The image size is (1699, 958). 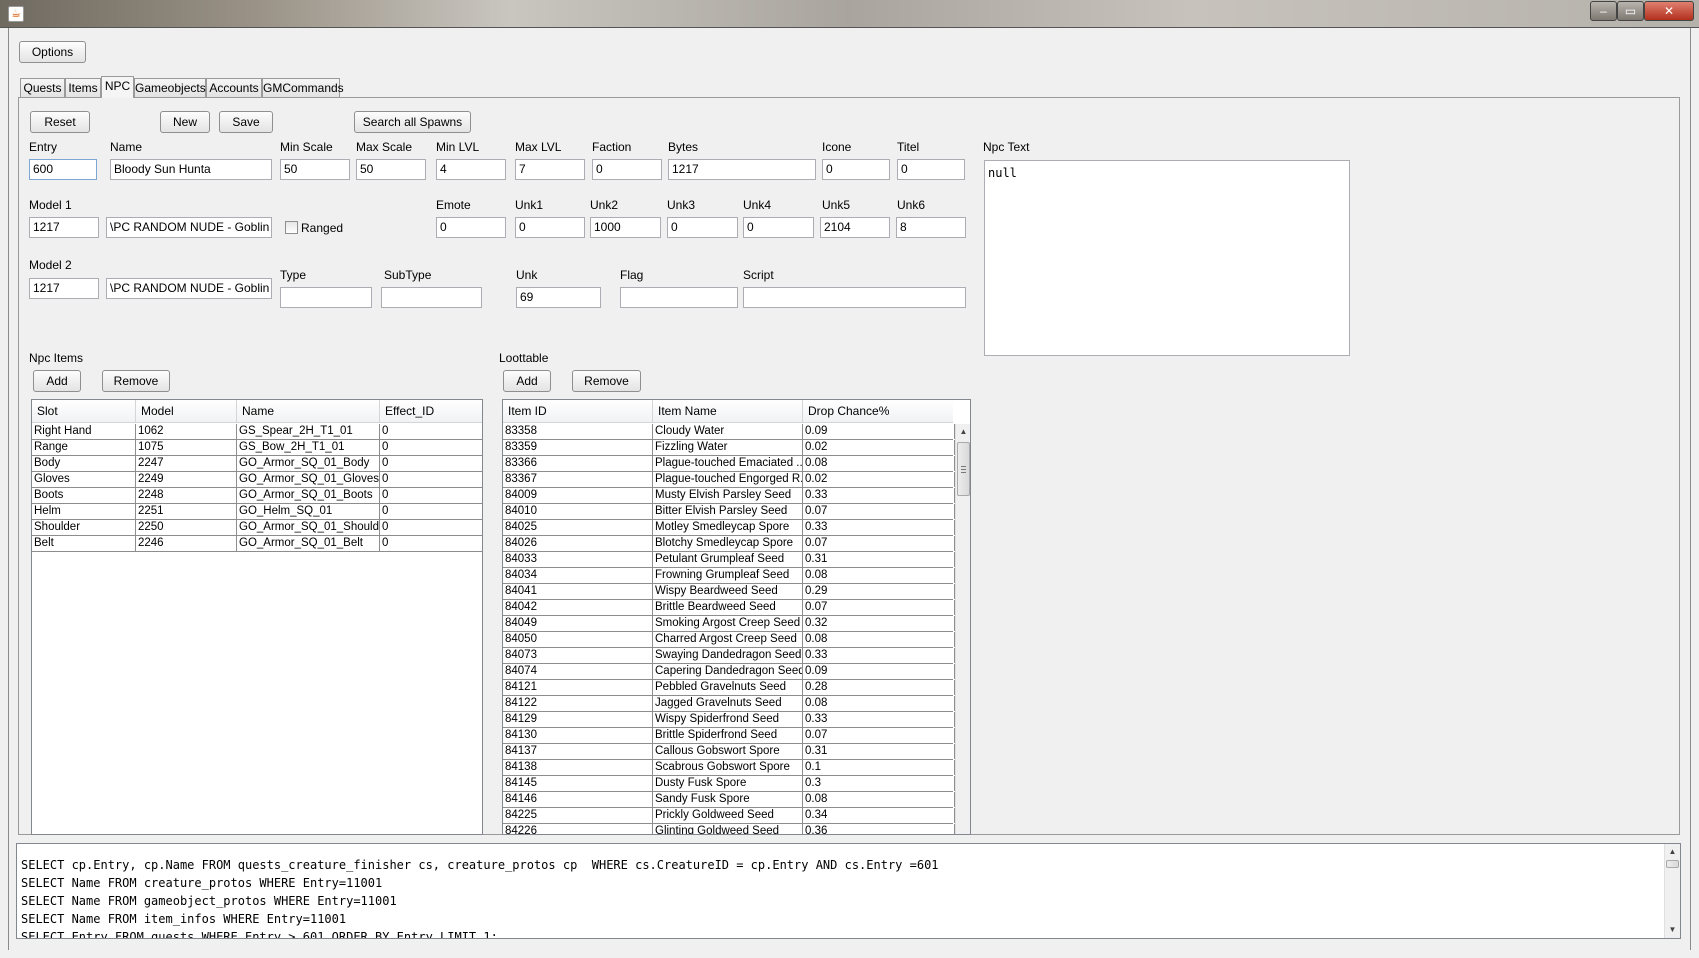 I want to click on sql-log-scrollbar: ▲ ▼, so click(x=1672, y=891).